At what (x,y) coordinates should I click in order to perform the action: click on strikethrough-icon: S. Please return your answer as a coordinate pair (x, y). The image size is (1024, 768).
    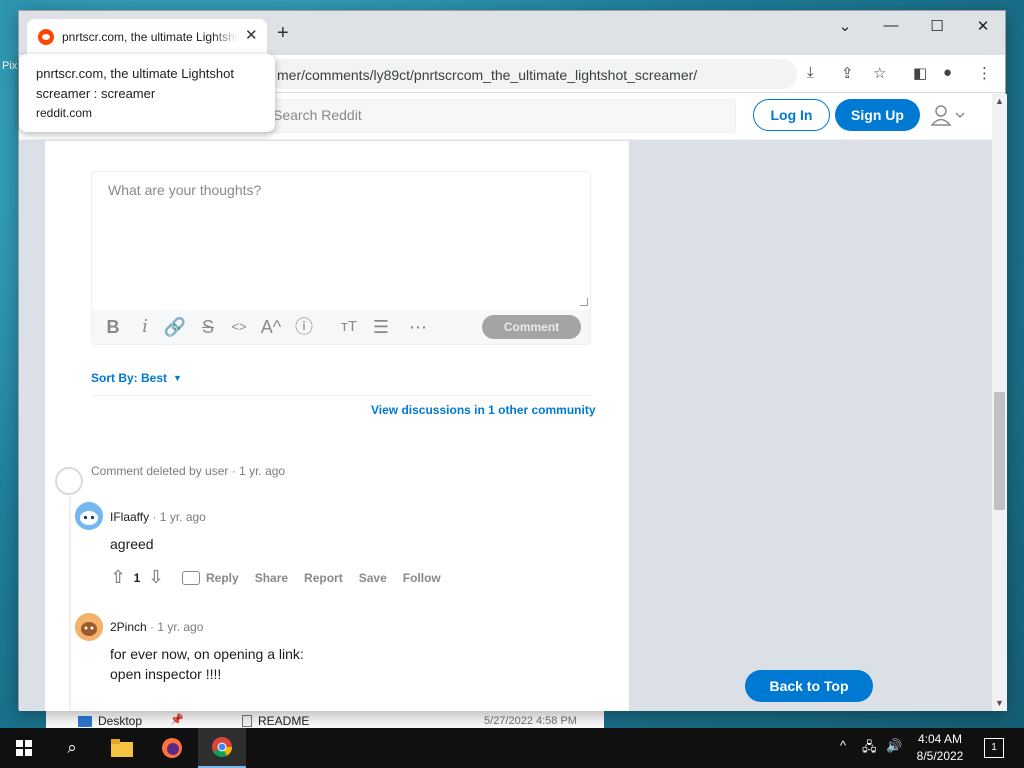
    Looking at the image, I should click on (208, 327).